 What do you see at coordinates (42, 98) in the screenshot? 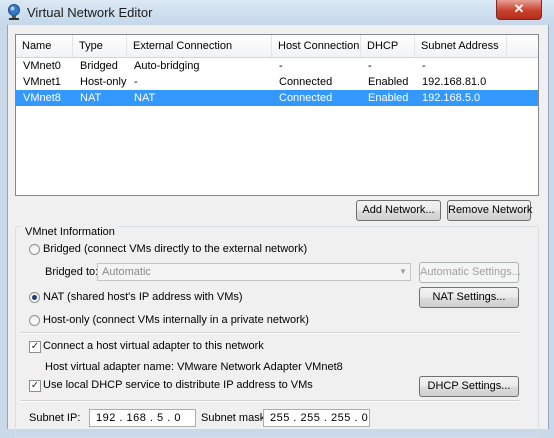
I see `cell-name: VMnet8` at bounding box center [42, 98].